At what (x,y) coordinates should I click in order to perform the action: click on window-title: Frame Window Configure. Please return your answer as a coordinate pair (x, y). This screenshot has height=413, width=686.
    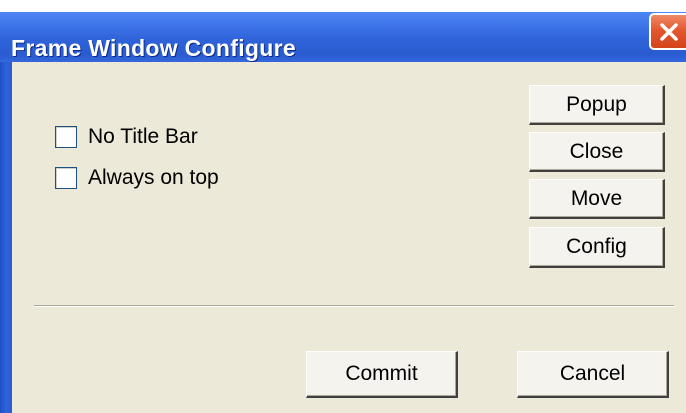
    Looking at the image, I should click on (153, 48).